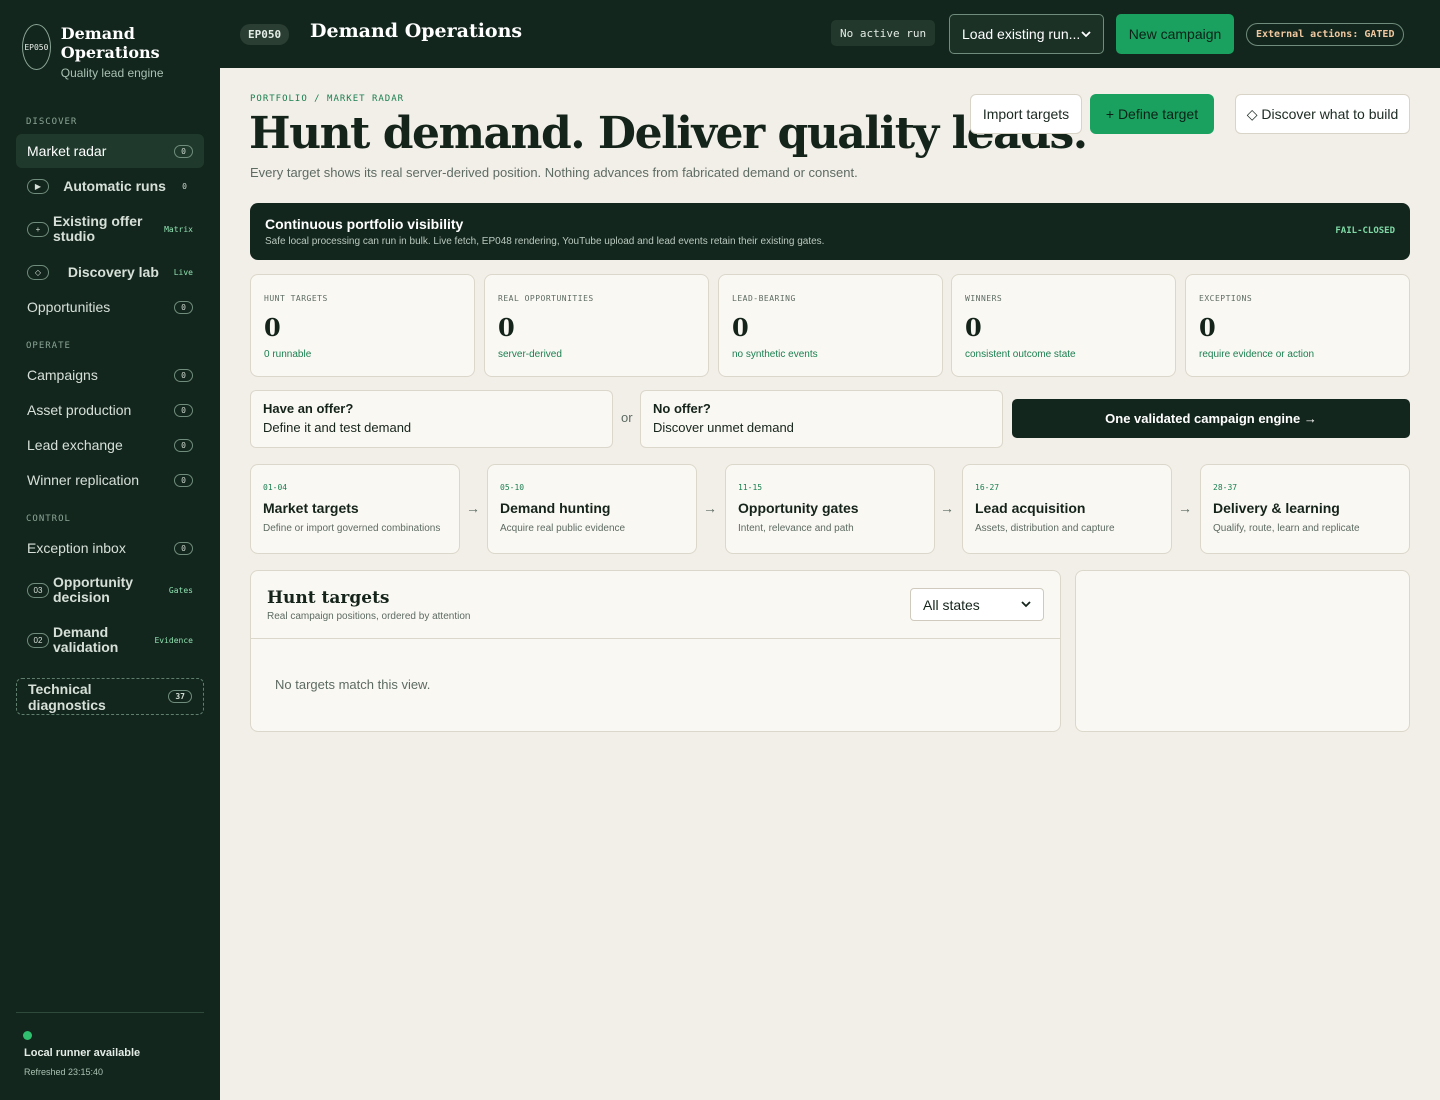  I want to click on sidebar-item-discovery-lab: ◇ Discovery lab Live, so click(110, 272).